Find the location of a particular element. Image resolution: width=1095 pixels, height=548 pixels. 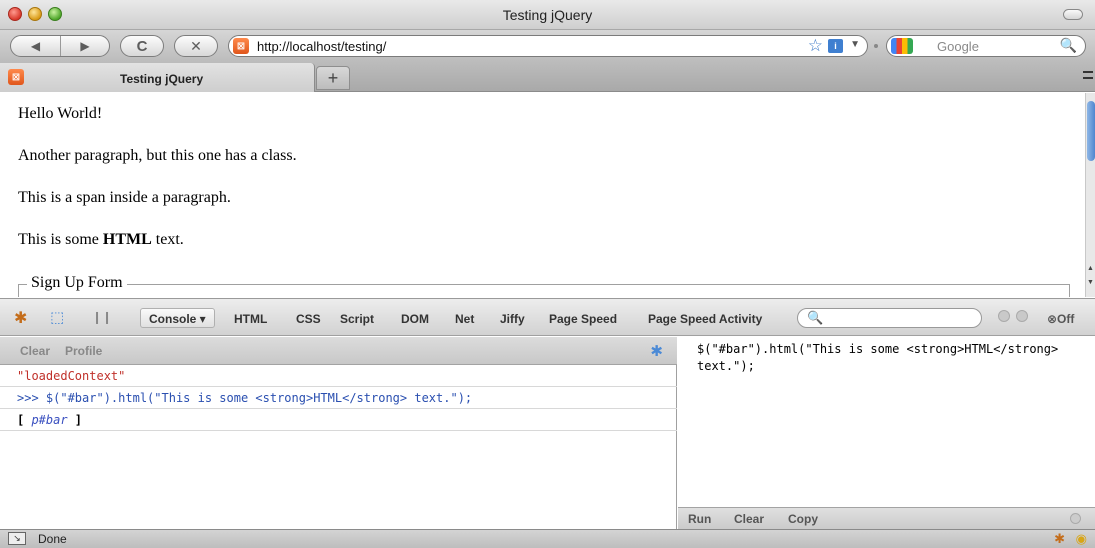

back-arrow-icon: ◀ is located at coordinates (35, 46).